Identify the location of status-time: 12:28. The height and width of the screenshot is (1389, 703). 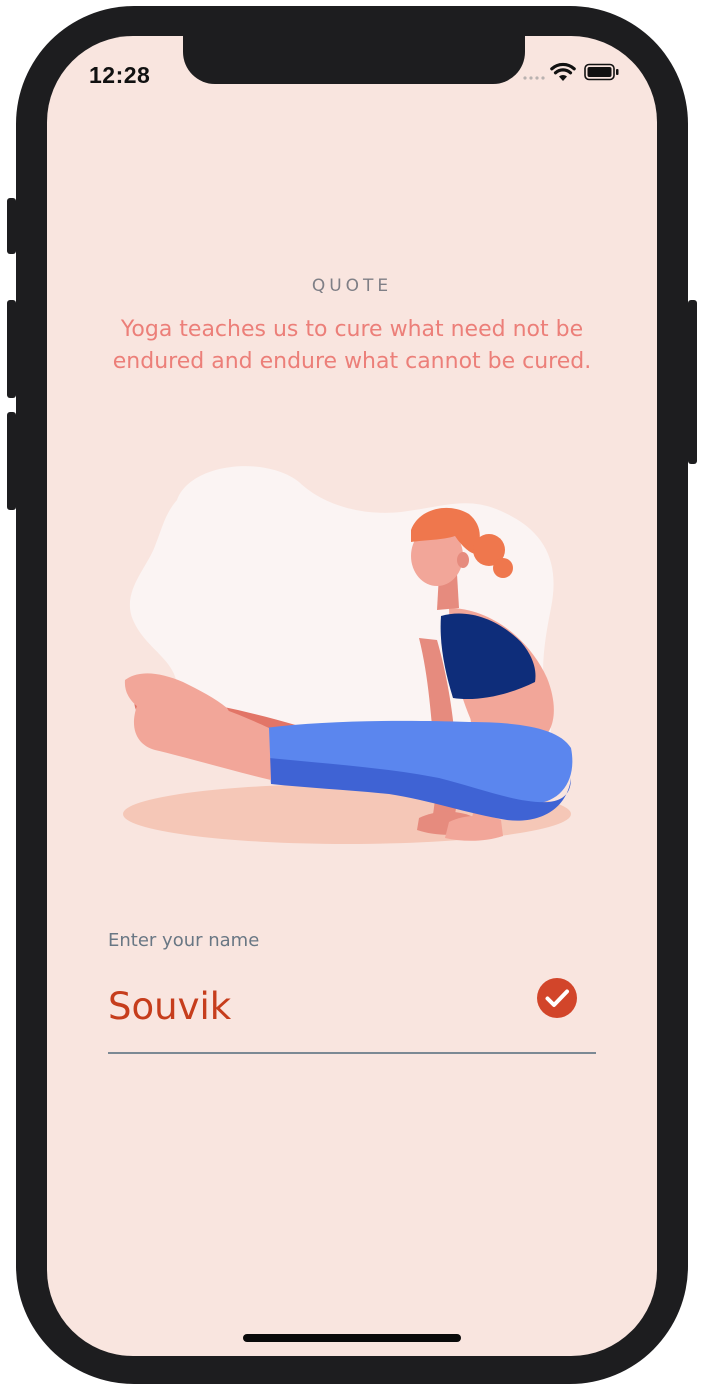
(120, 75).